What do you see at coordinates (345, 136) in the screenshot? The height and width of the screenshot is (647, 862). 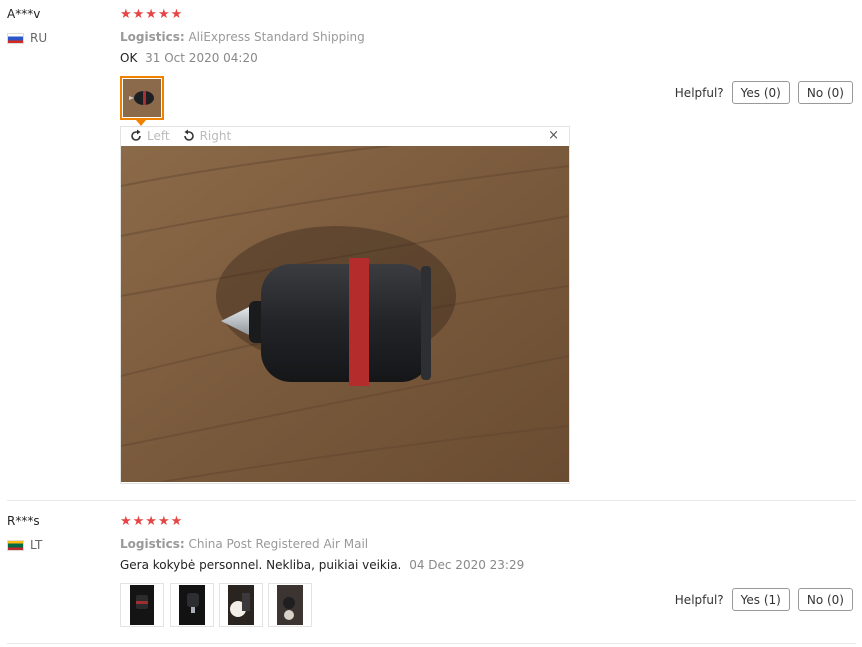 I see `viewer-toolbar: Left Right ×` at bounding box center [345, 136].